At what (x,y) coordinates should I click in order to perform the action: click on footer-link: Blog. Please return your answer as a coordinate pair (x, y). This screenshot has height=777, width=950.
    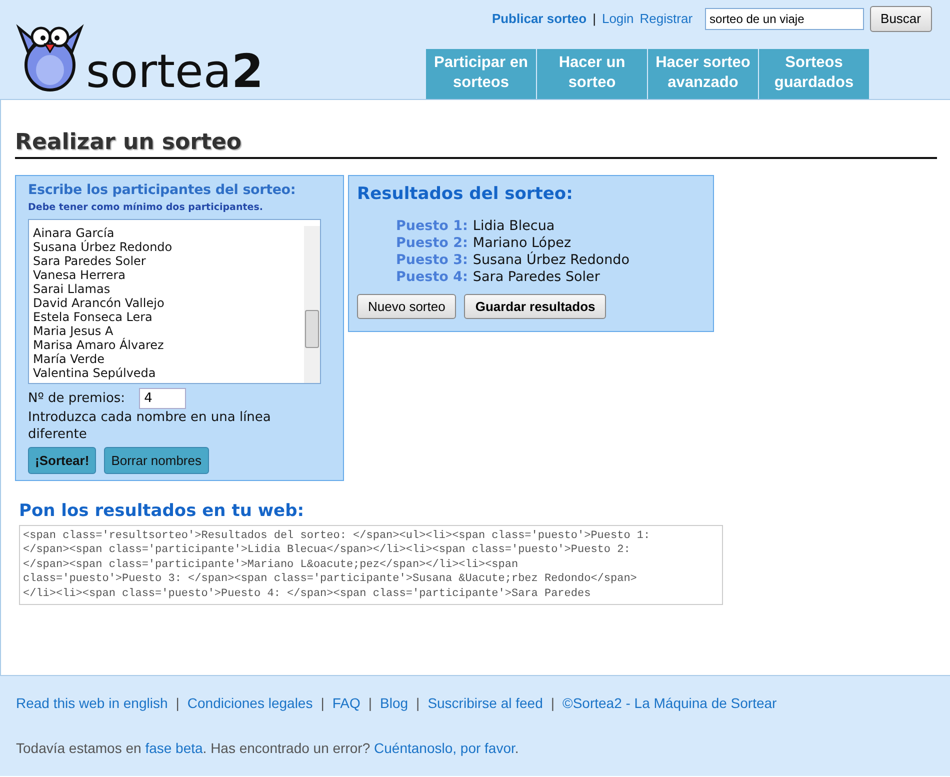
    Looking at the image, I should click on (394, 703).